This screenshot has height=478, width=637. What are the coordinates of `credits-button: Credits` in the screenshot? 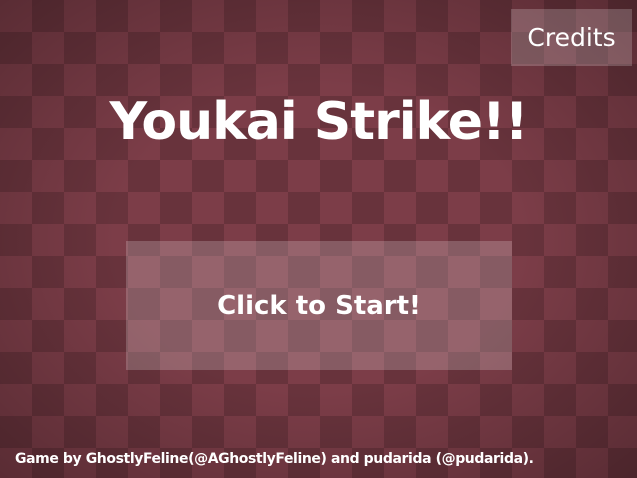 It's located at (571, 37).